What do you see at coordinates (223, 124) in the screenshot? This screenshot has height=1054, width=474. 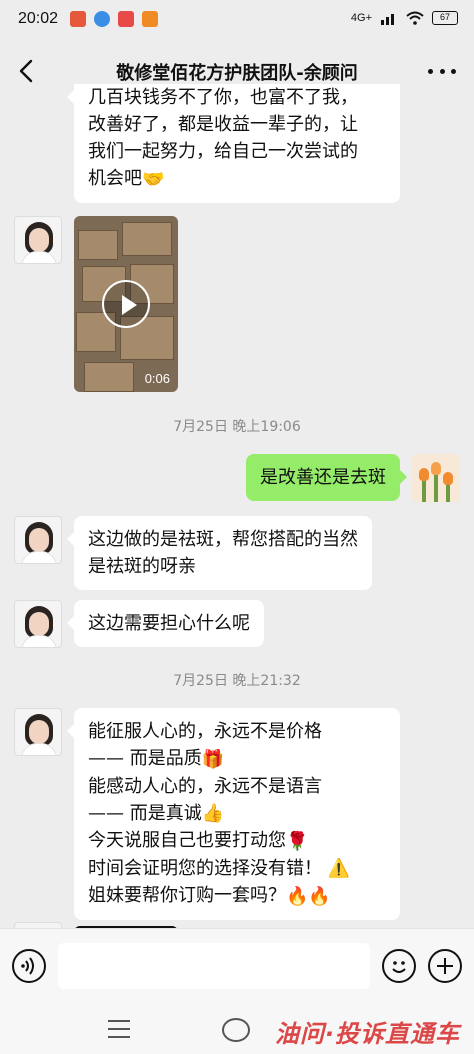 I see `message-line: 改善好了，都是收益一辈子的，让` at bounding box center [223, 124].